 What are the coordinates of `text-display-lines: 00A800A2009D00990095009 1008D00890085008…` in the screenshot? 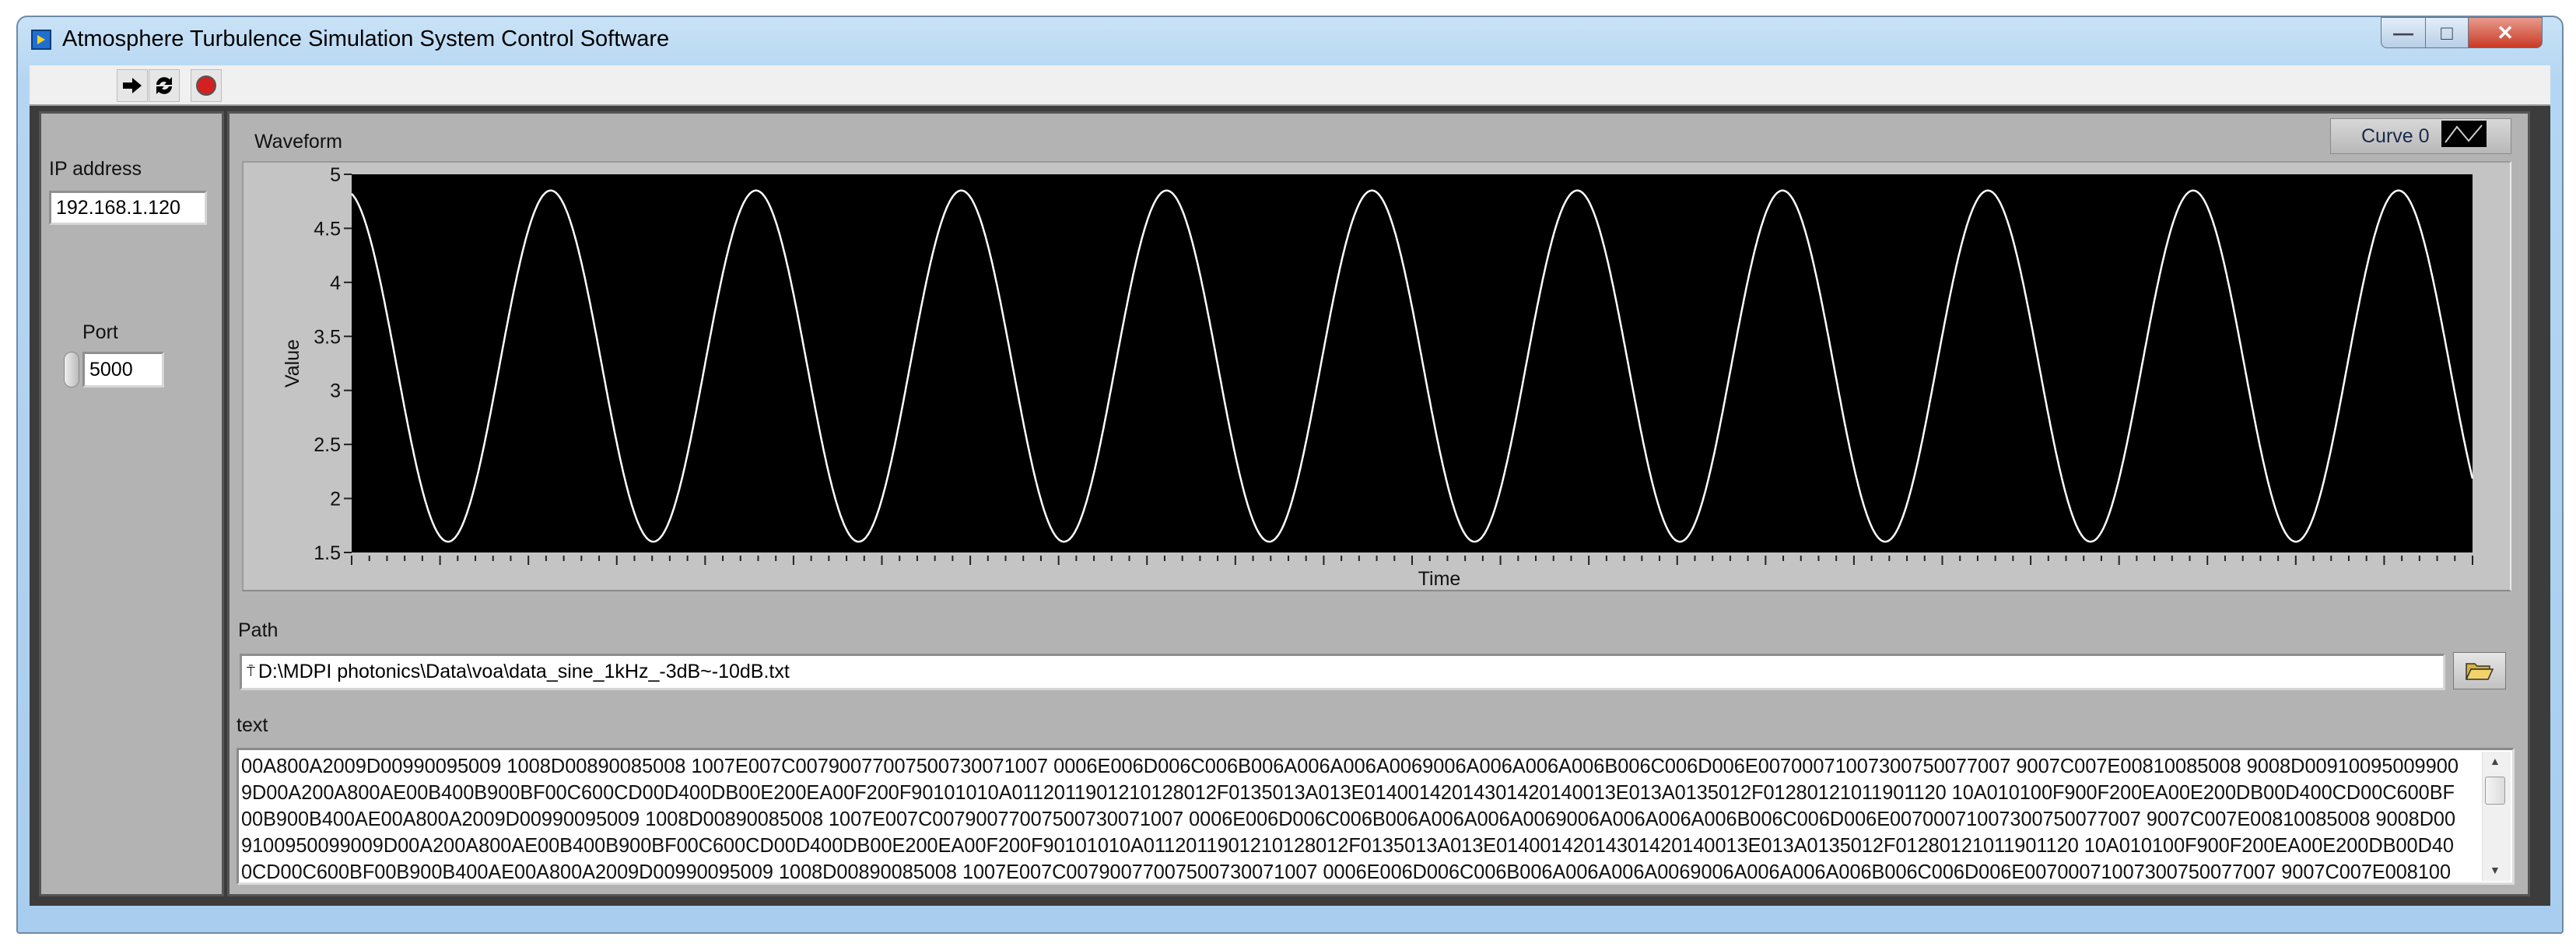 It's located at (1350, 818).